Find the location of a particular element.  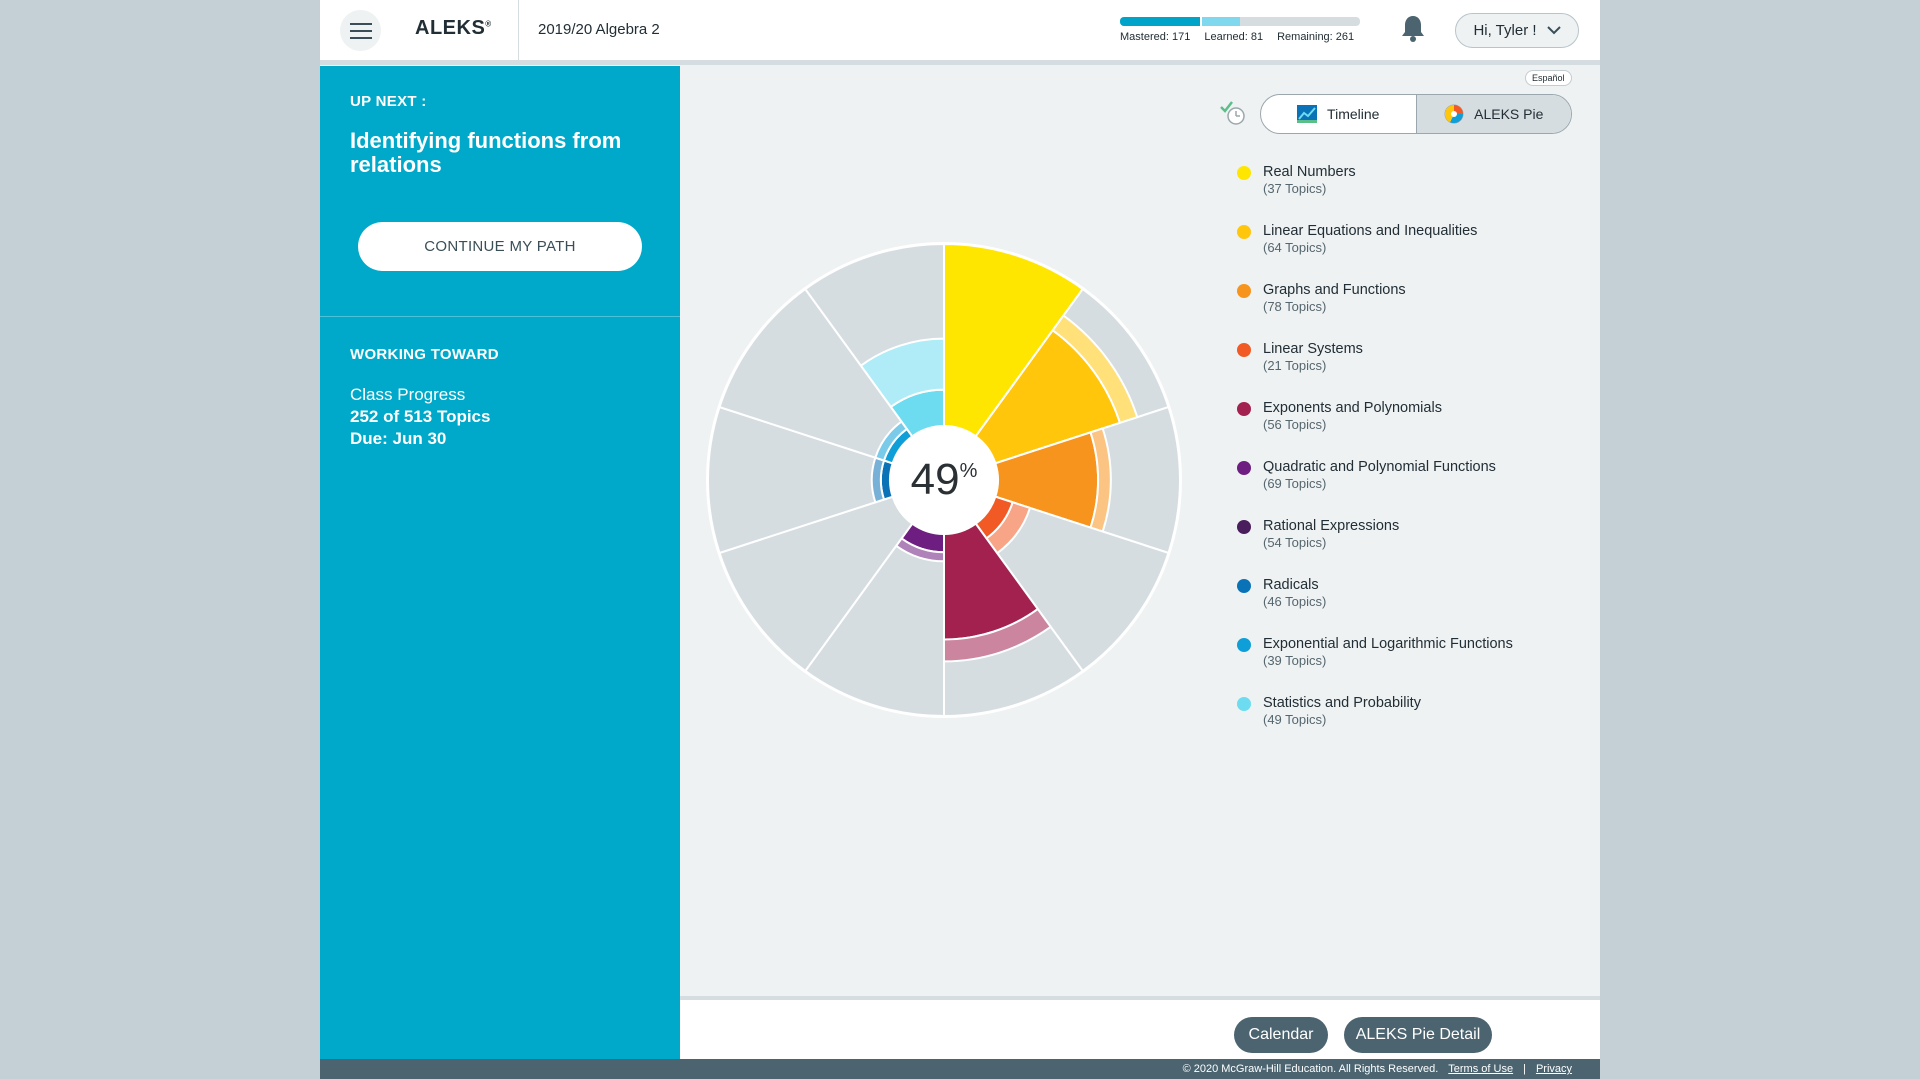

legend-item: Rational Expressions (54 Topics) is located at coordinates (1407, 546).